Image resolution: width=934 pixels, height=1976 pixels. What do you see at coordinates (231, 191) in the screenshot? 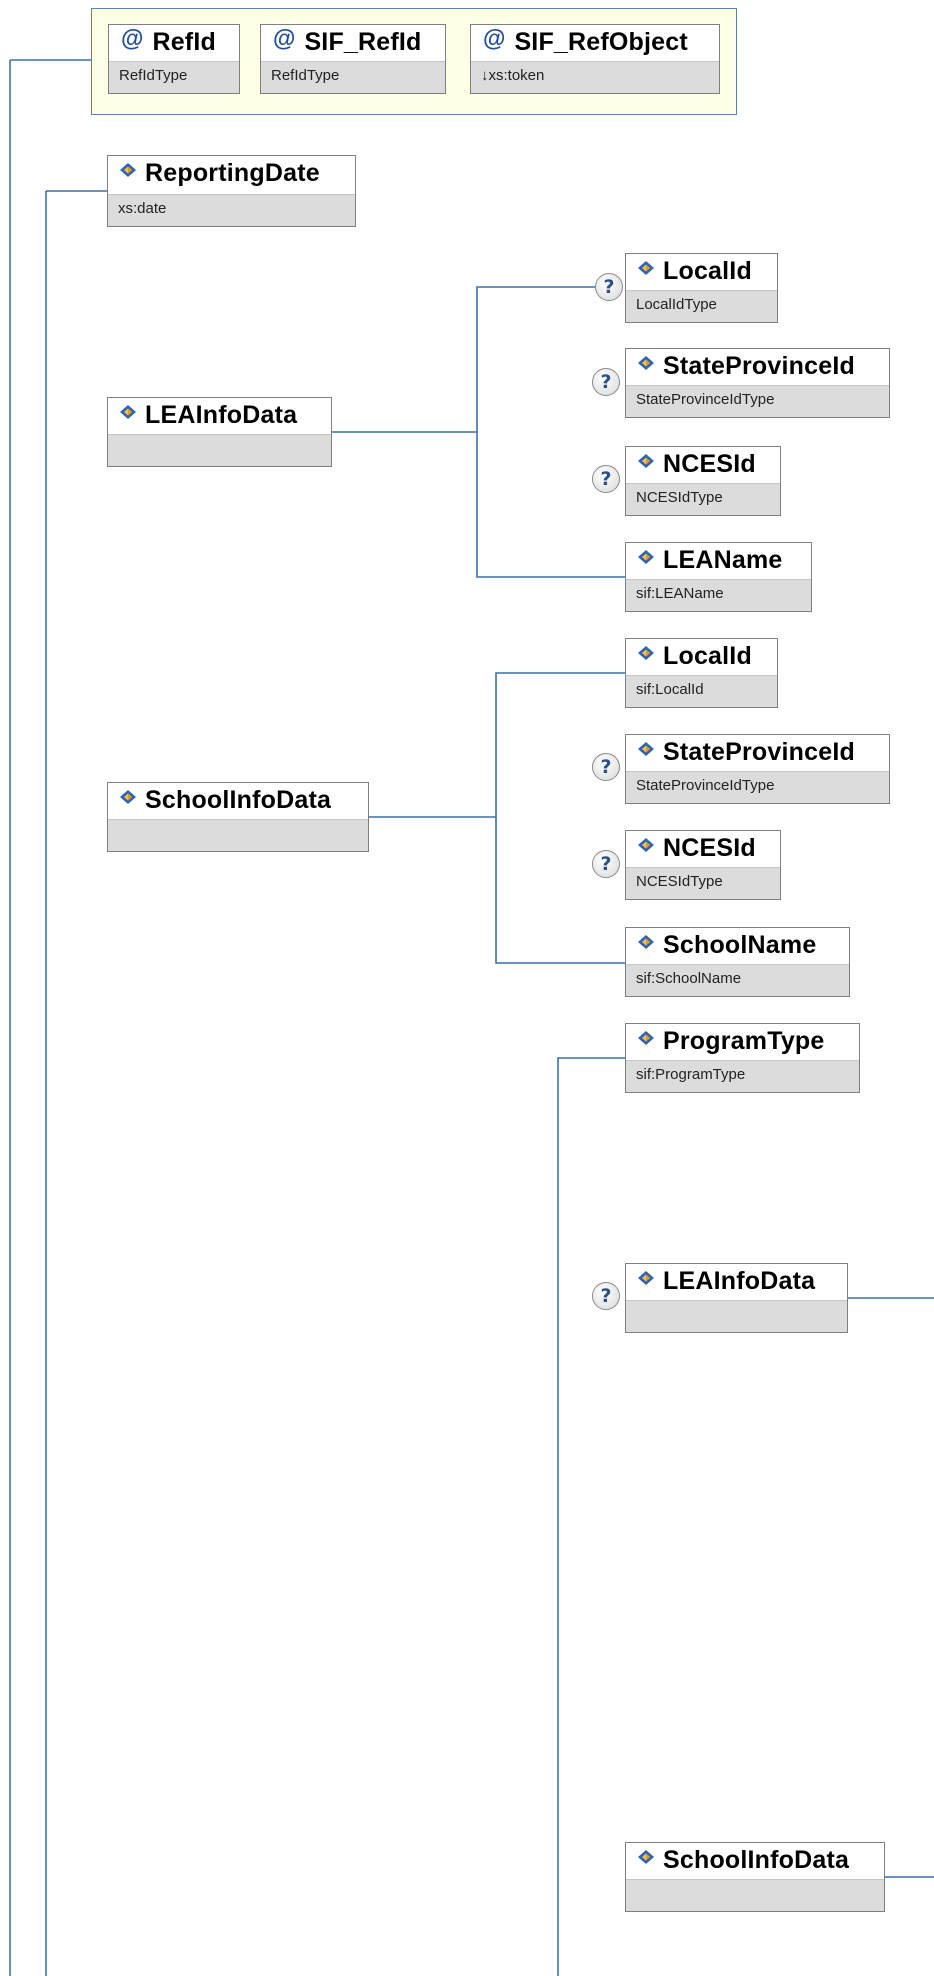
I see `element-reporting-date: ReportingDate xs:date` at bounding box center [231, 191].